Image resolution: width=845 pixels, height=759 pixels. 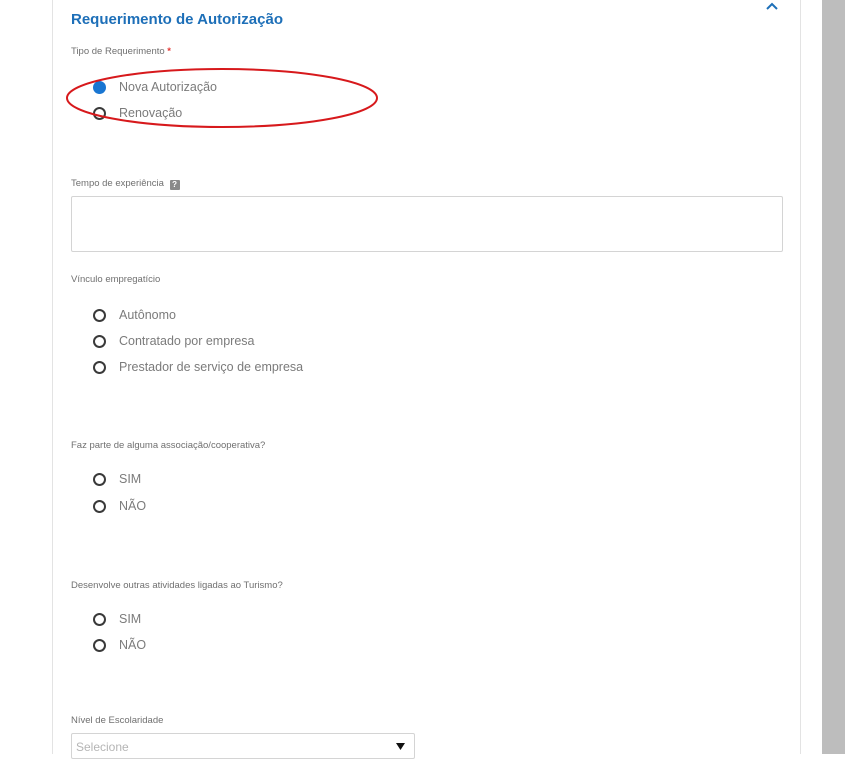 What do you see at coordinates (151, 113) in the screenshot?
I see `radio-label: Renovação` at bounding box center [151, 113].